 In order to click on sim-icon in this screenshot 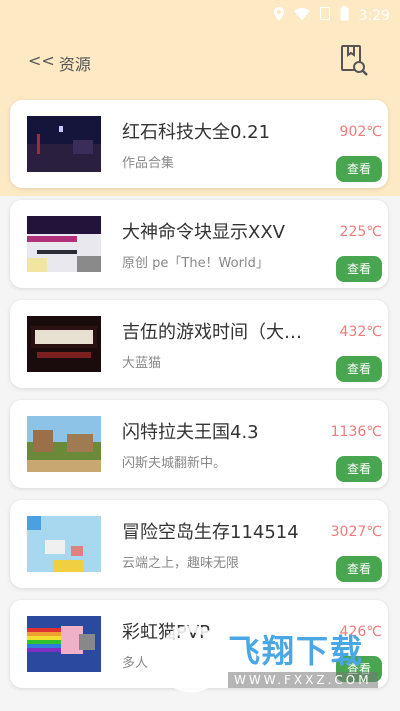, I will do `click(324, 15)`.